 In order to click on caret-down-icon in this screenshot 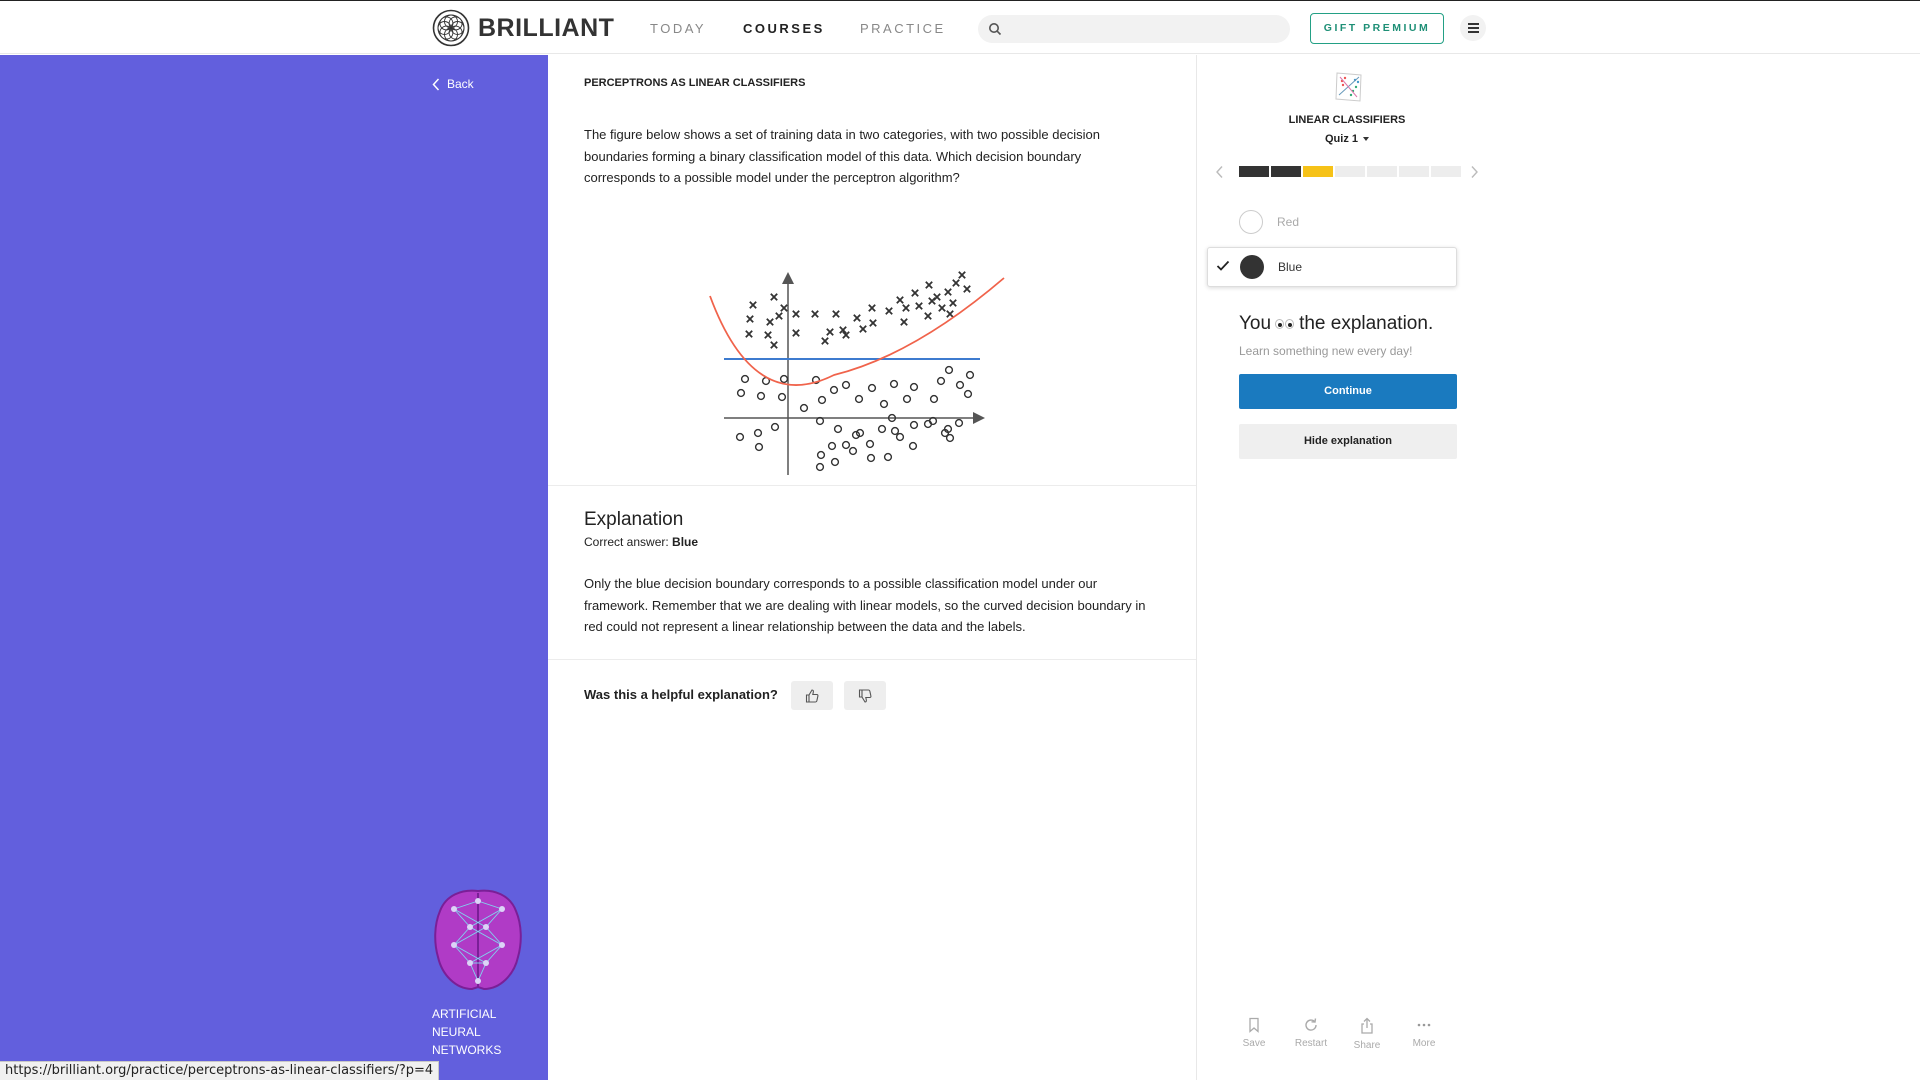, I will do `click(1366, 139)`.